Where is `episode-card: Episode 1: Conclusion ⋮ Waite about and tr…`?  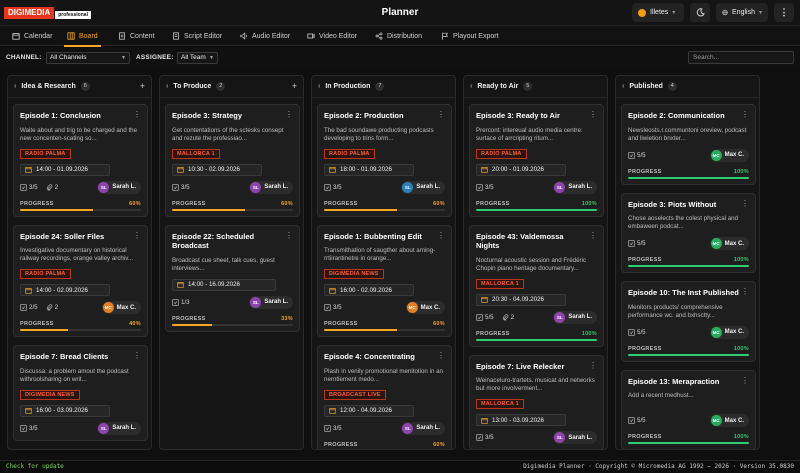
episode-card: Episode 1: Conclusion ⋮ Waite about and tr… is located at coordinates (80, 160).